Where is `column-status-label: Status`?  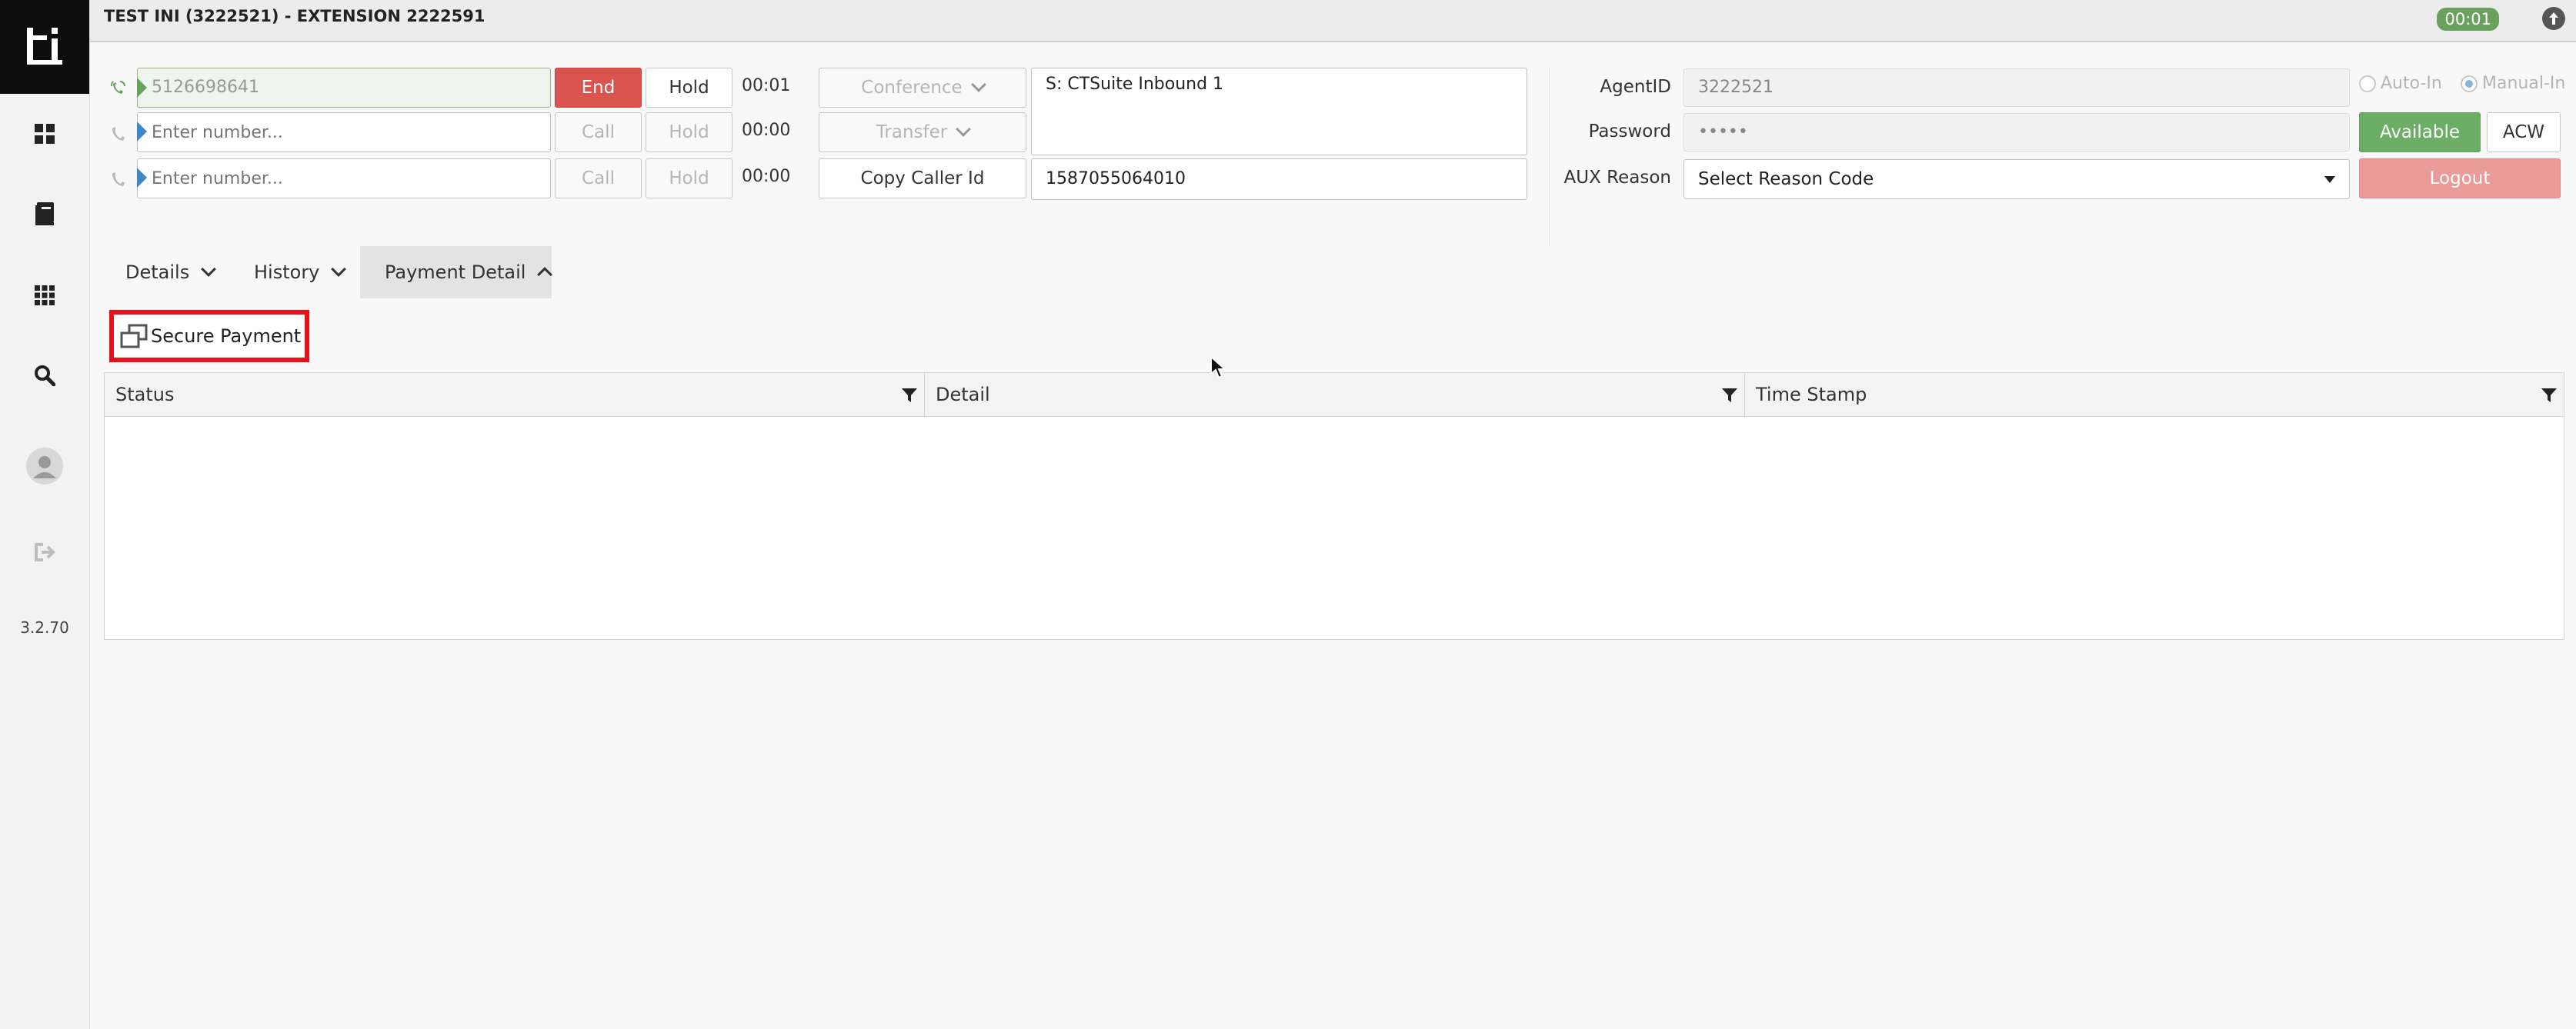 column-status-label: Status is located at coordinates (145, 394).